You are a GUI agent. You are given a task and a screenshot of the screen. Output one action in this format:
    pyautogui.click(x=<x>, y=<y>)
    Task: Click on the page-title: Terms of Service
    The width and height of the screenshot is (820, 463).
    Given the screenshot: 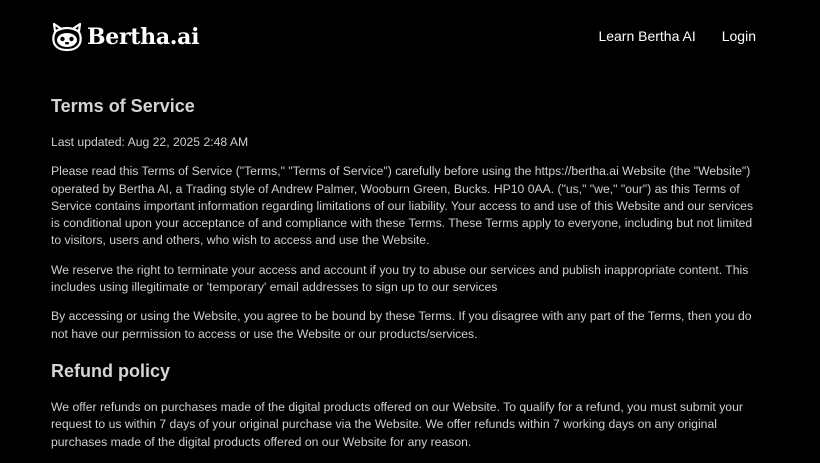 What is the action you would take?
    pyautogui.click(x=123, y=106)
    